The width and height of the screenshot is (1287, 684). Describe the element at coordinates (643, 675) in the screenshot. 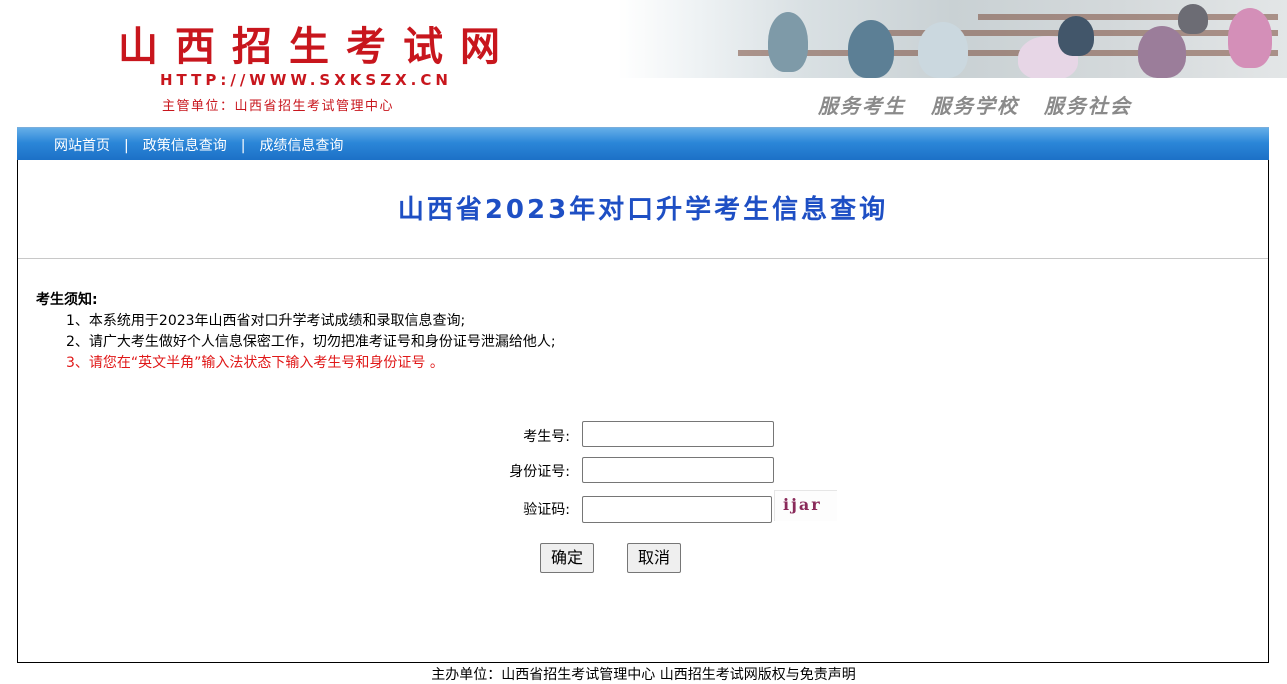

I see `footer-text: 主办单位：山西省招生考试管理中心 山西招生考试网版权与免责声明` at that location.